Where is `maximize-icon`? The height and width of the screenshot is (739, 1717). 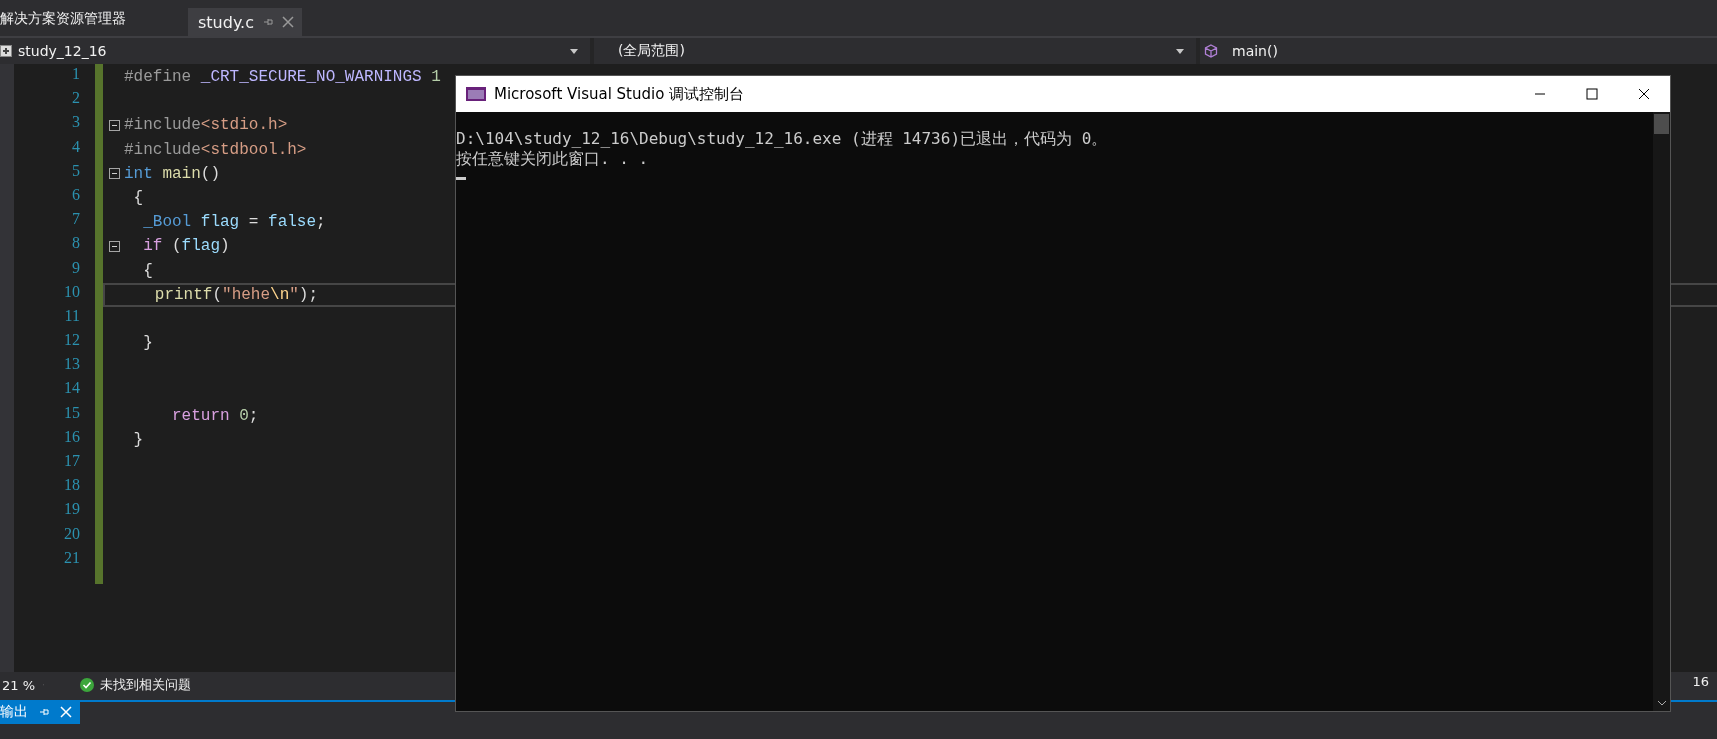 maximize-icon is located at coordinates (1592, 94).